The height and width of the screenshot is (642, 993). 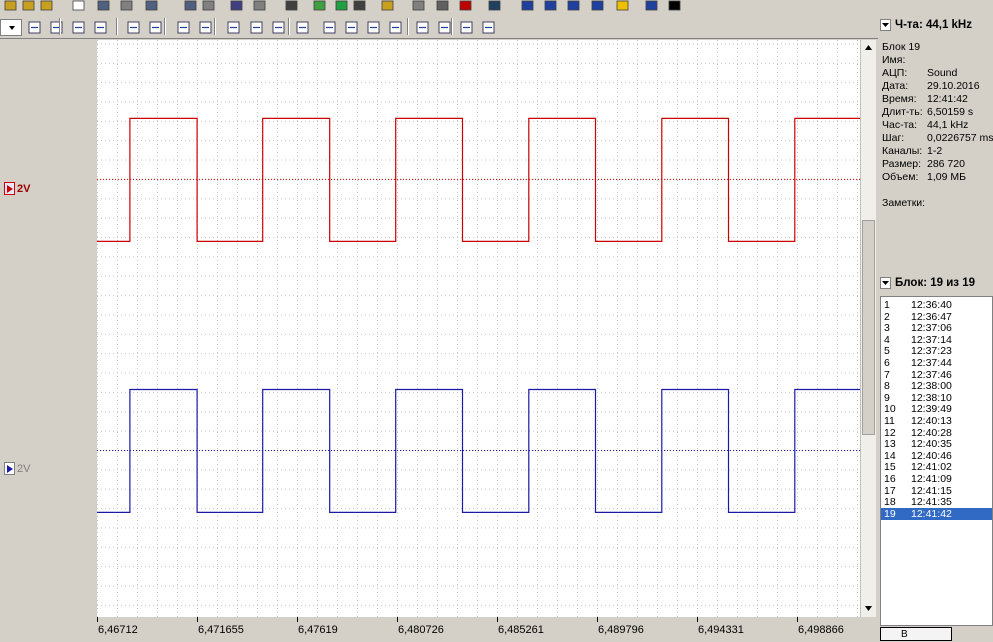 What do you see at coordinates (936, 421) in the screenshot?
I see `block-list-item: 11 12:40:13` at bounding box center [936, 421].